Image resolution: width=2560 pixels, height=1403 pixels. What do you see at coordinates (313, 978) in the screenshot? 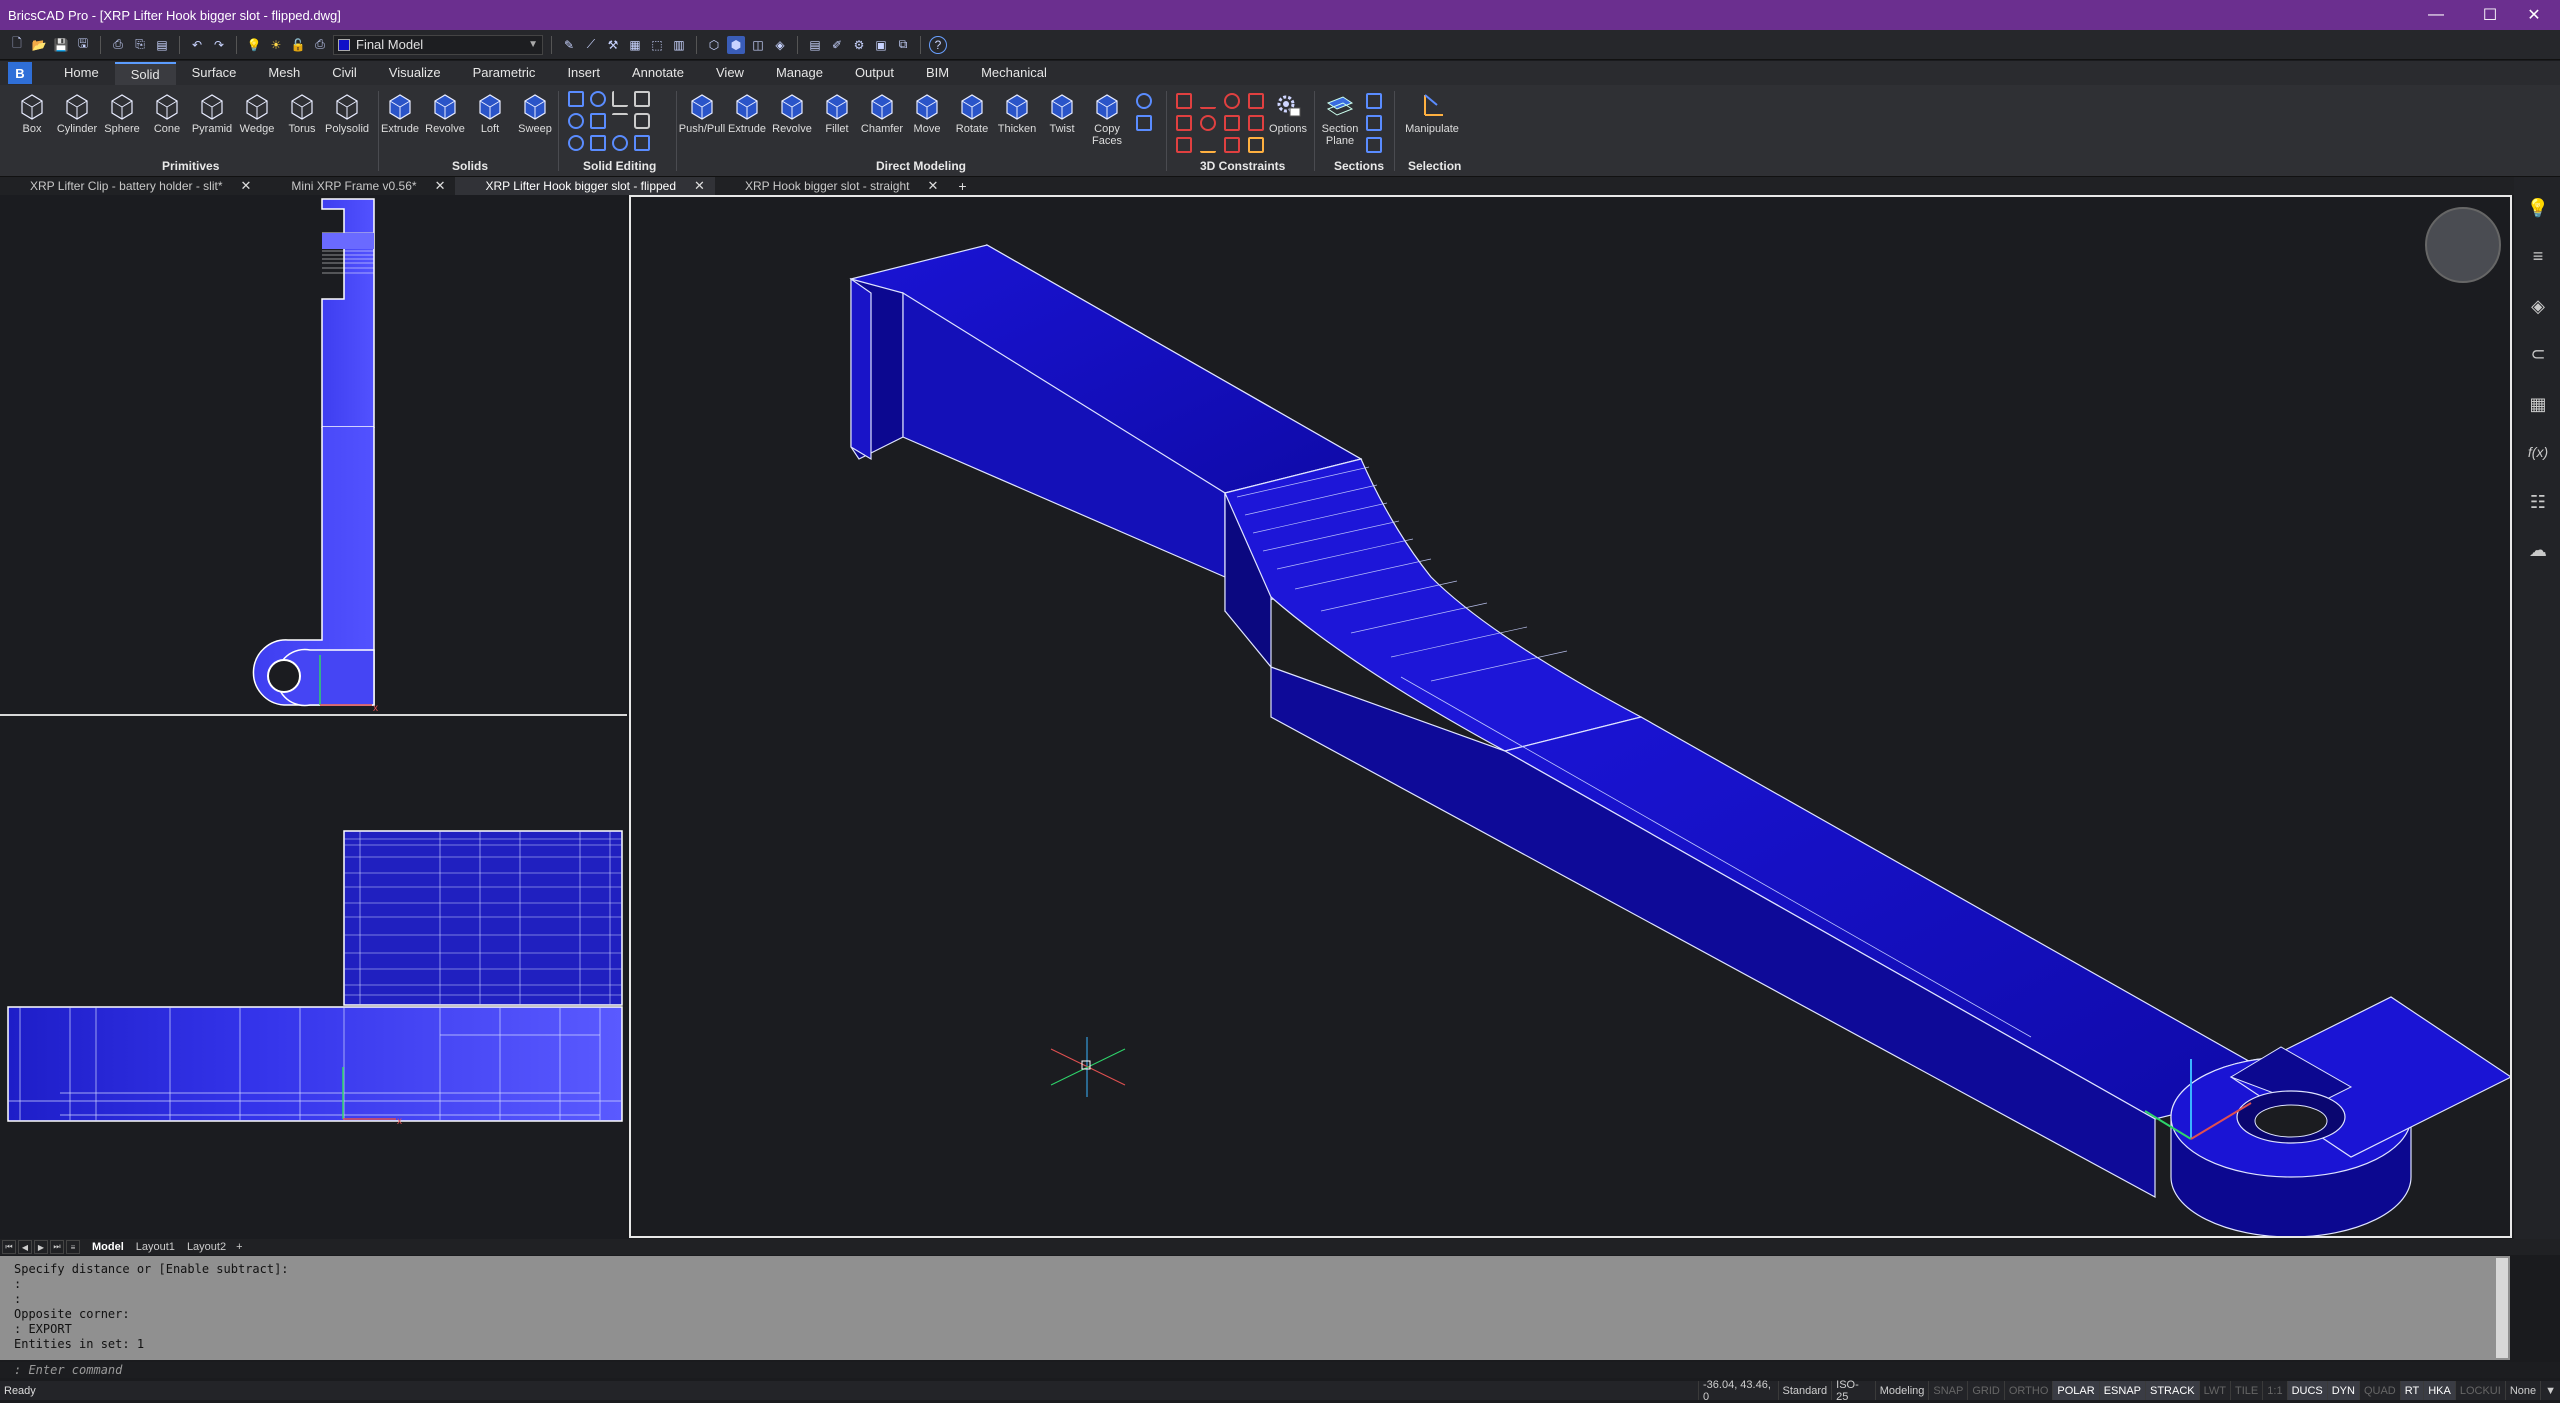
I see `viewport-top: x` at bounding box center [313, 978].